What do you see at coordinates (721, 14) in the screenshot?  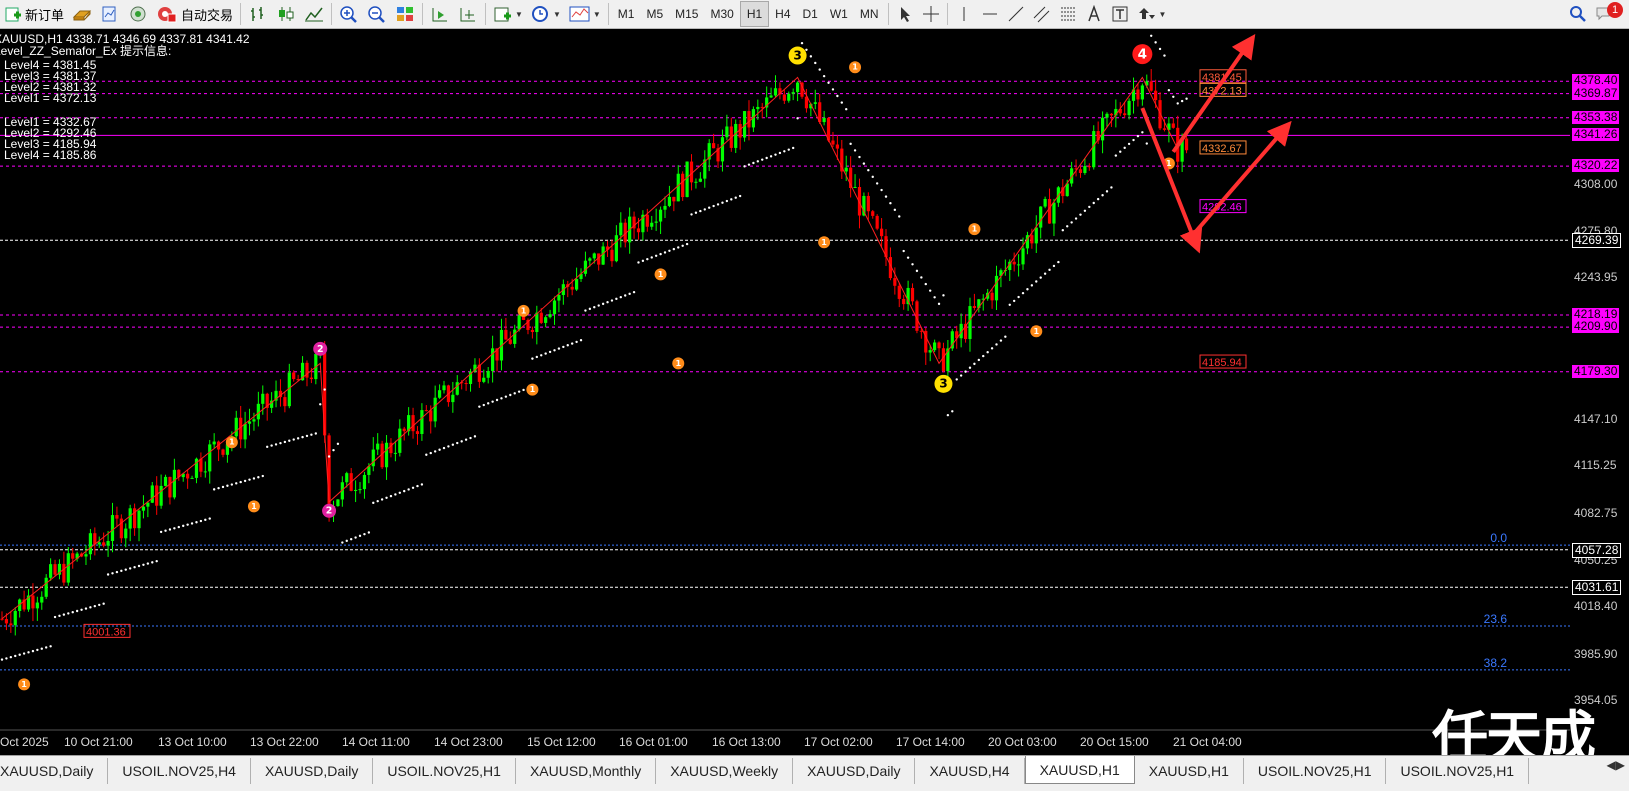 I see `timeframe-m30: M30` at bounding box center [721, 14].